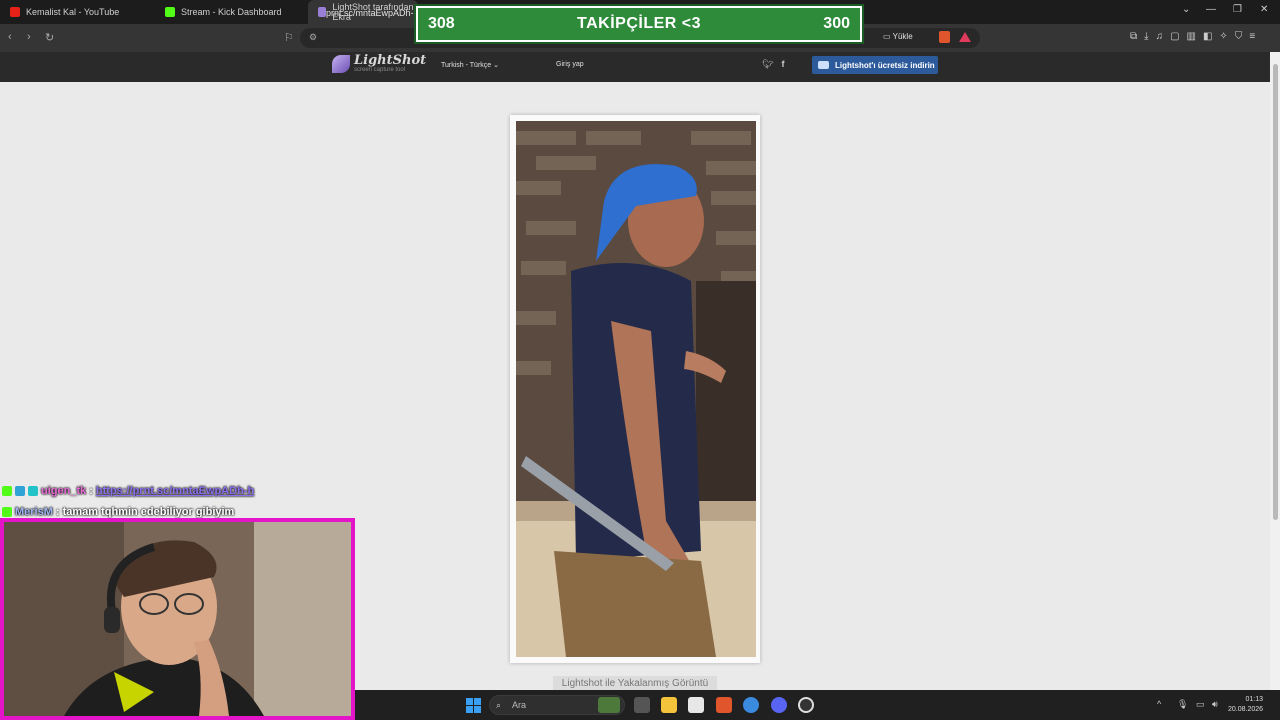 The image size is (1280, 720). Describe the element at coordinates (1133, 36) in the screenshot. I see `extensions-icon: ⧉` at that location.